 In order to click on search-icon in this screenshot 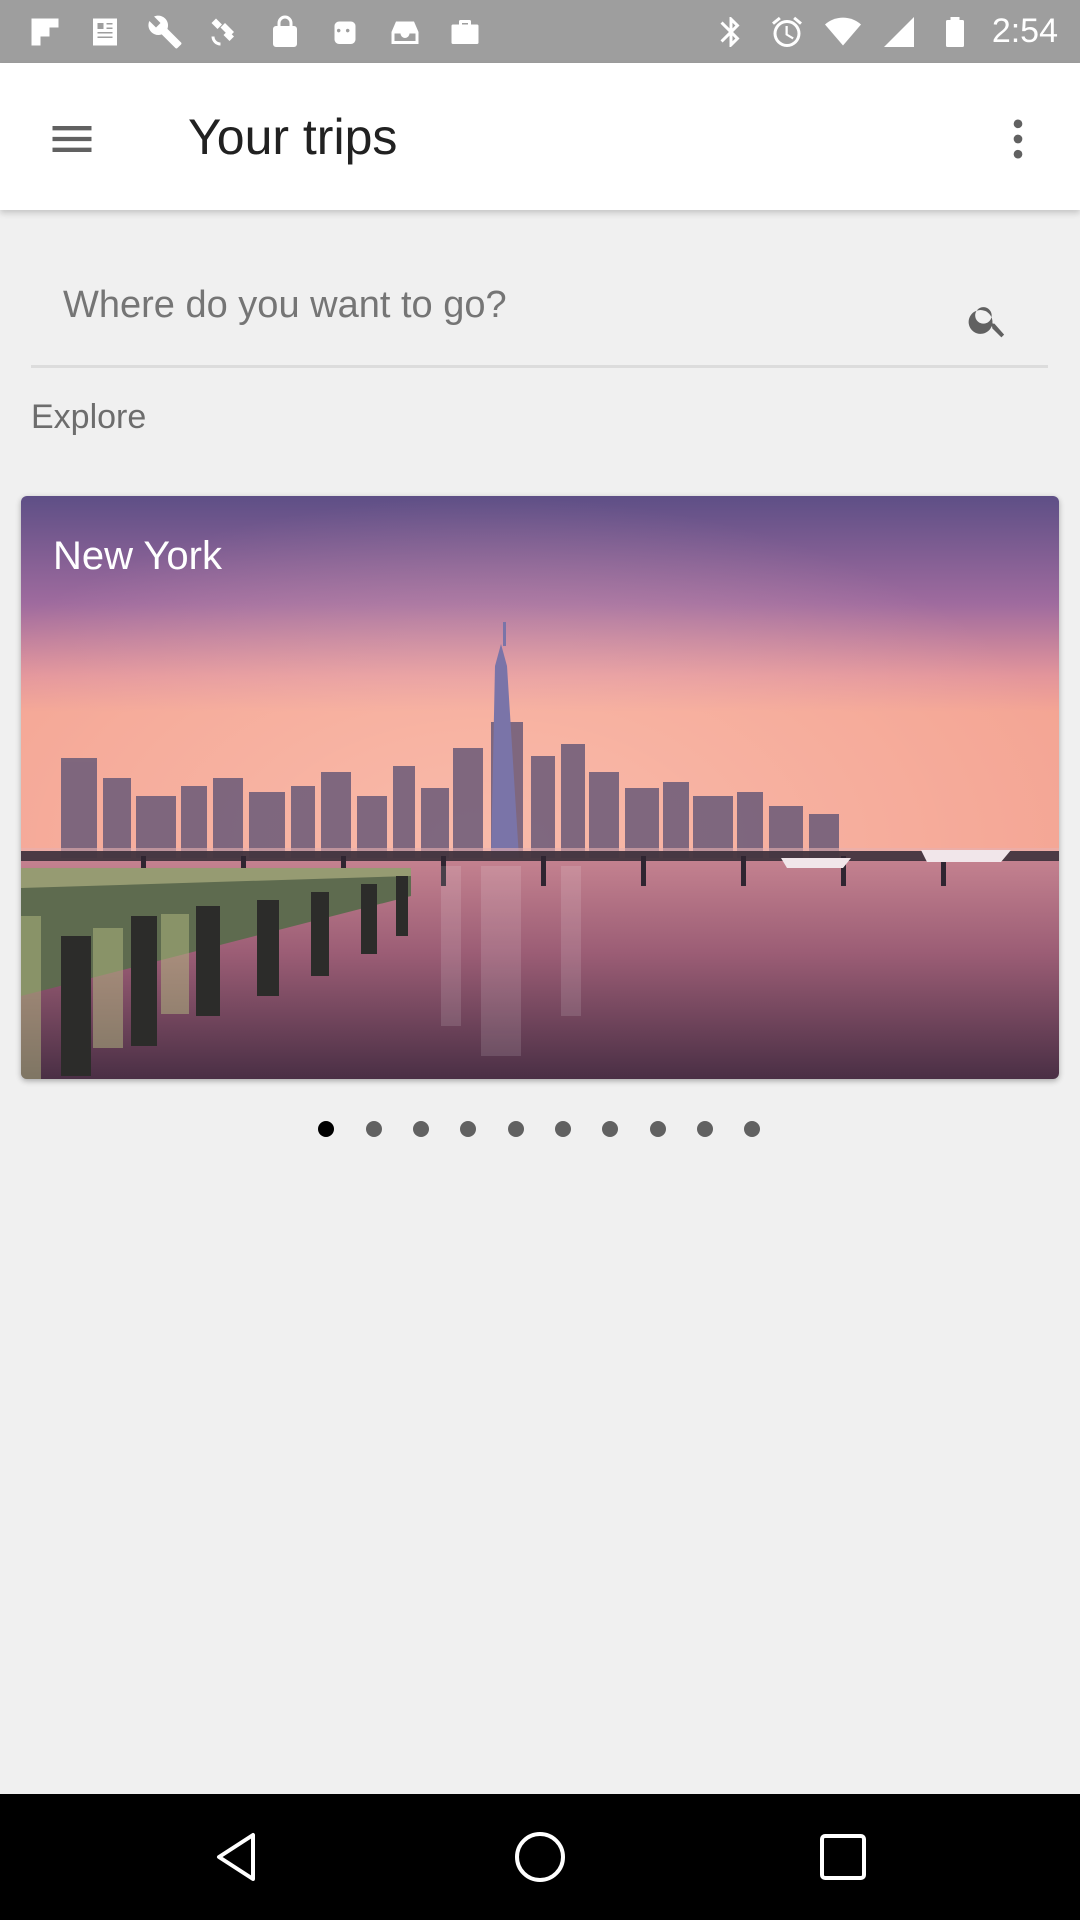, I will do `click(988, 320)`.